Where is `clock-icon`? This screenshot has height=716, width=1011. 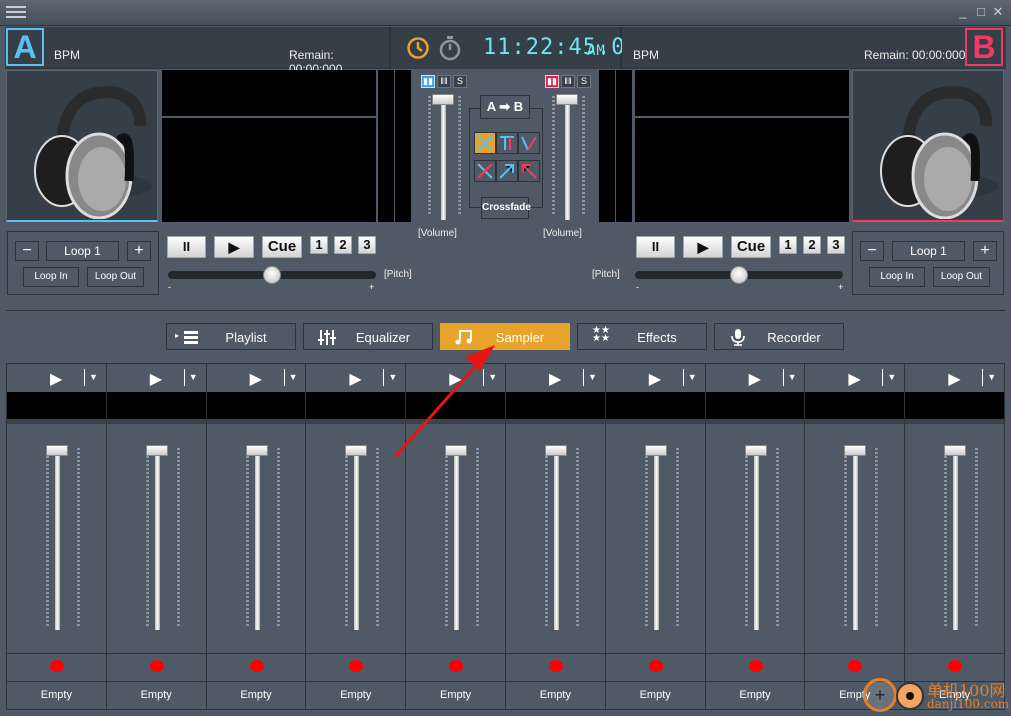 clock-icon is located at coordinates (418, 48).